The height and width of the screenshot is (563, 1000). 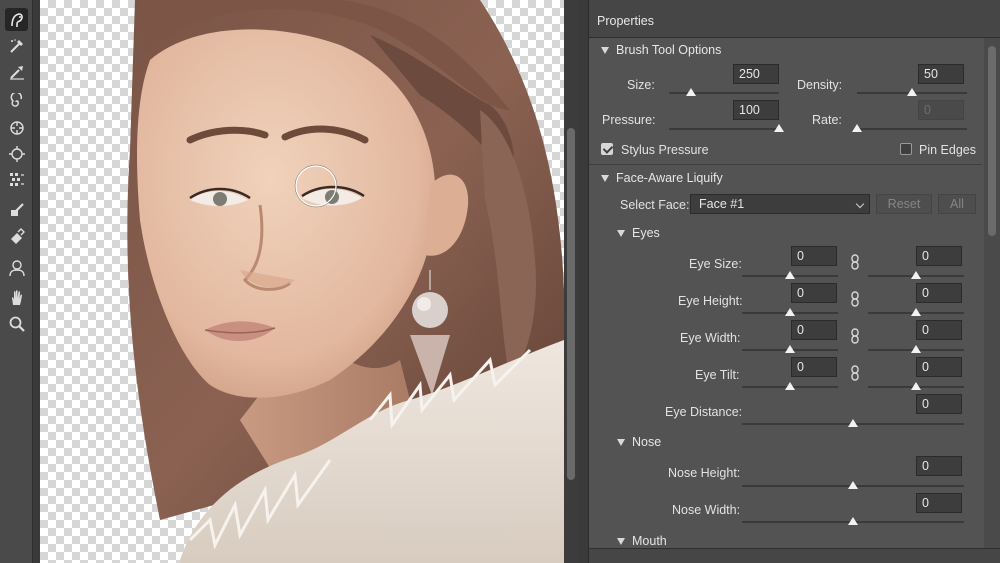 I want to click on panel-scroll-thumb, so click(x=992, y=141).